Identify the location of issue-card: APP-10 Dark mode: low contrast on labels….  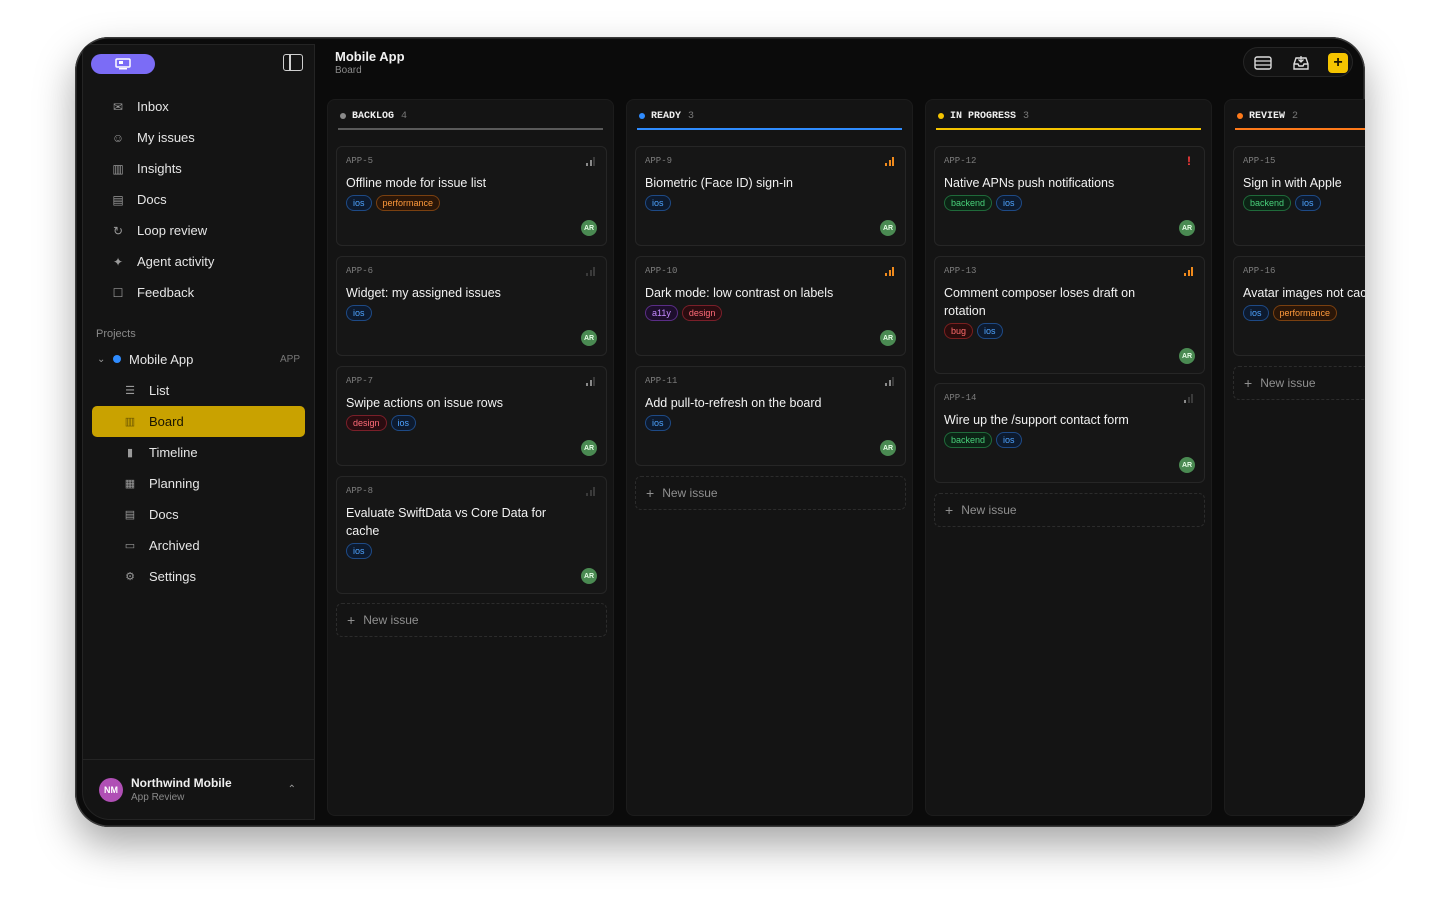
(770, 306).